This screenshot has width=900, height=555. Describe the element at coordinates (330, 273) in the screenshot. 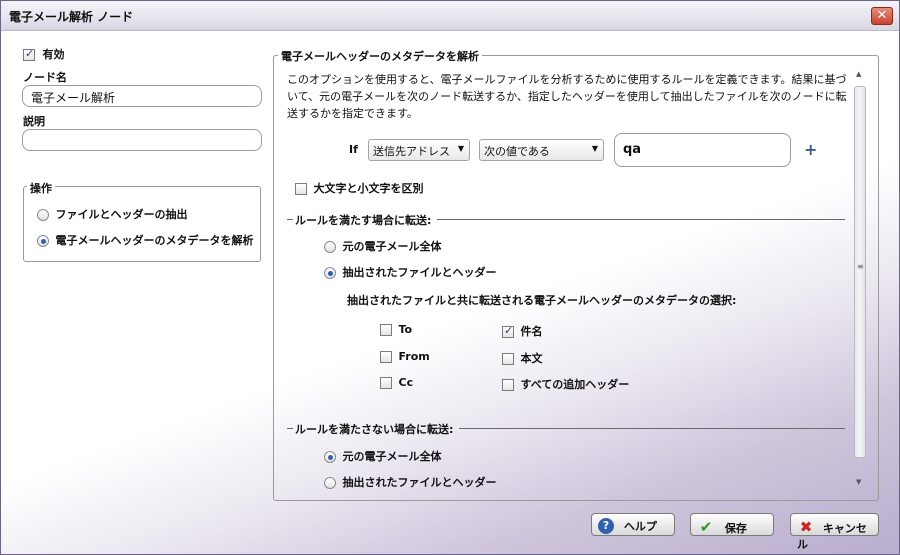

I see `match-extracted-radio` at that location.